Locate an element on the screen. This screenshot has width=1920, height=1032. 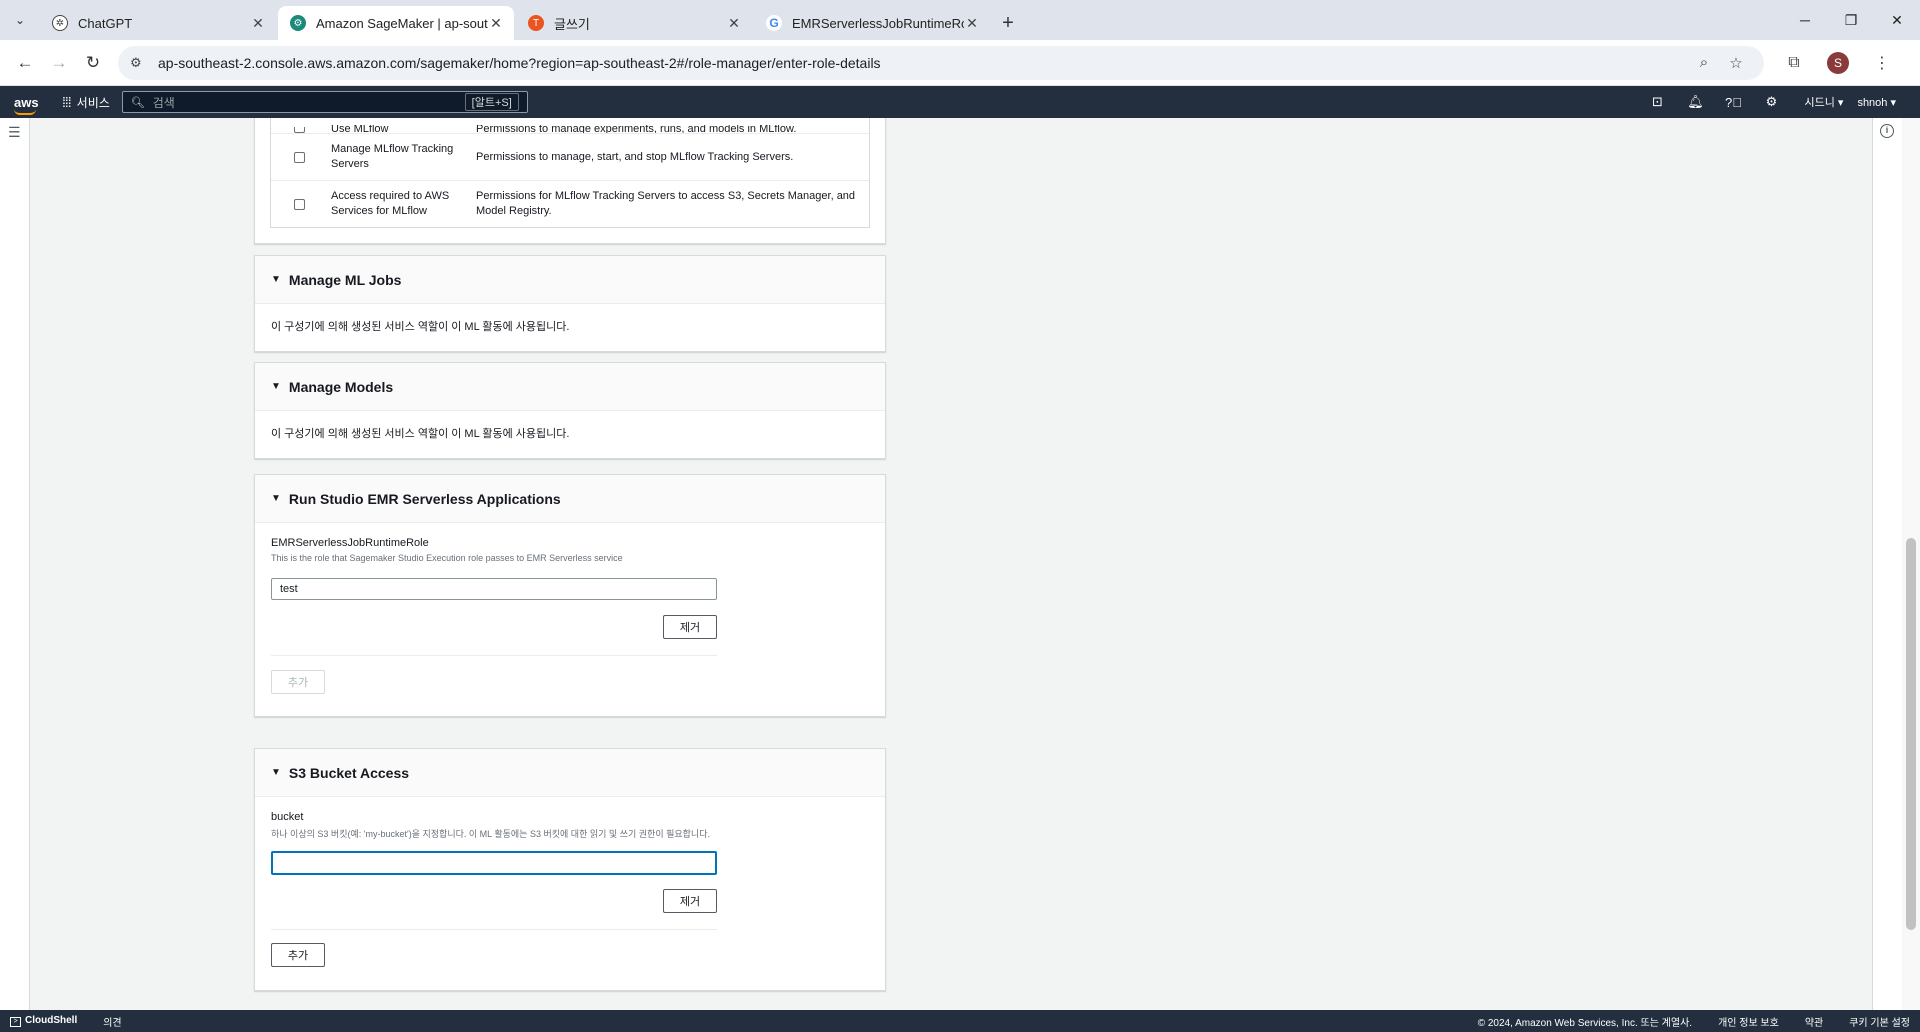
tab-search-chevron-icon: ⌄ is located at coordinates (20, 20).